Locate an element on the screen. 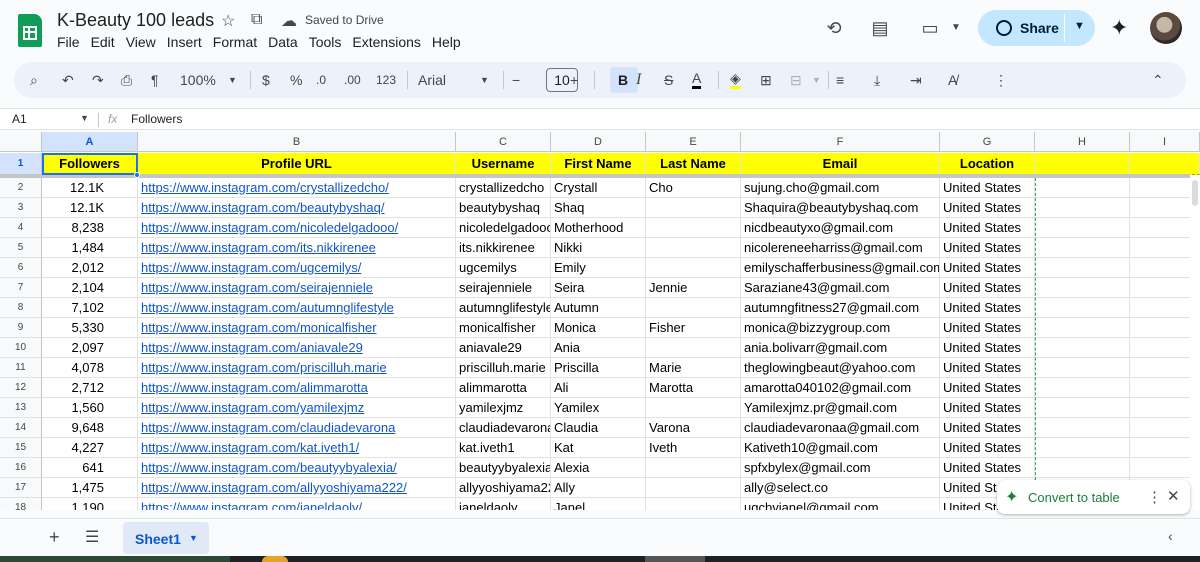 The width and height of the screenshot is (1200, 562). first-name-cell: Crystall is located at coordinates (598, 188).